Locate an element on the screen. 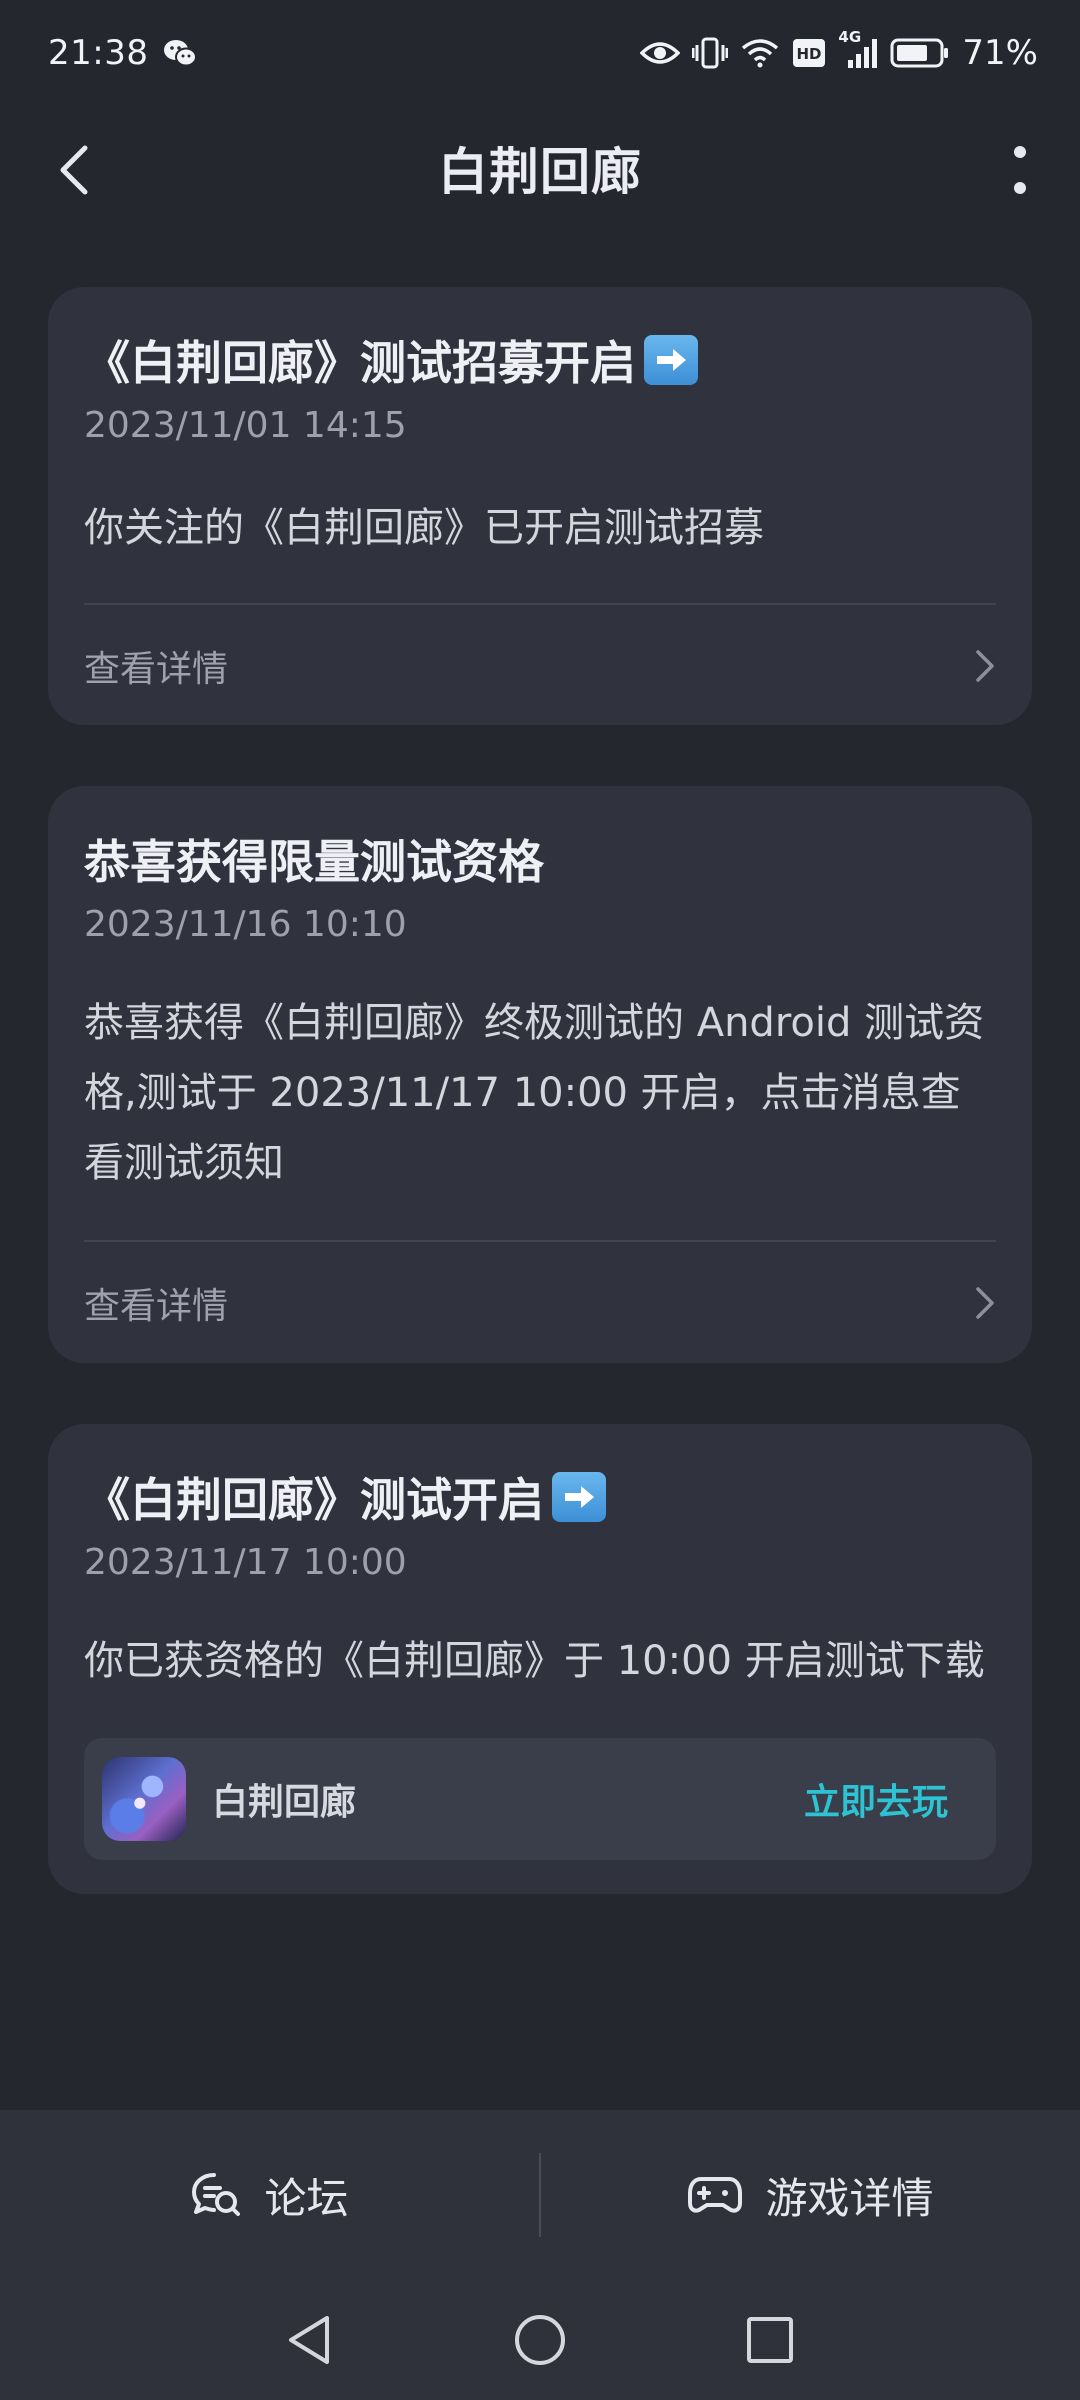 The height and width of the screenshot is (2400, 1080). message-body: 你关注的《白荆回廊》已开启测试招募 is located at coordinates (424, 528).